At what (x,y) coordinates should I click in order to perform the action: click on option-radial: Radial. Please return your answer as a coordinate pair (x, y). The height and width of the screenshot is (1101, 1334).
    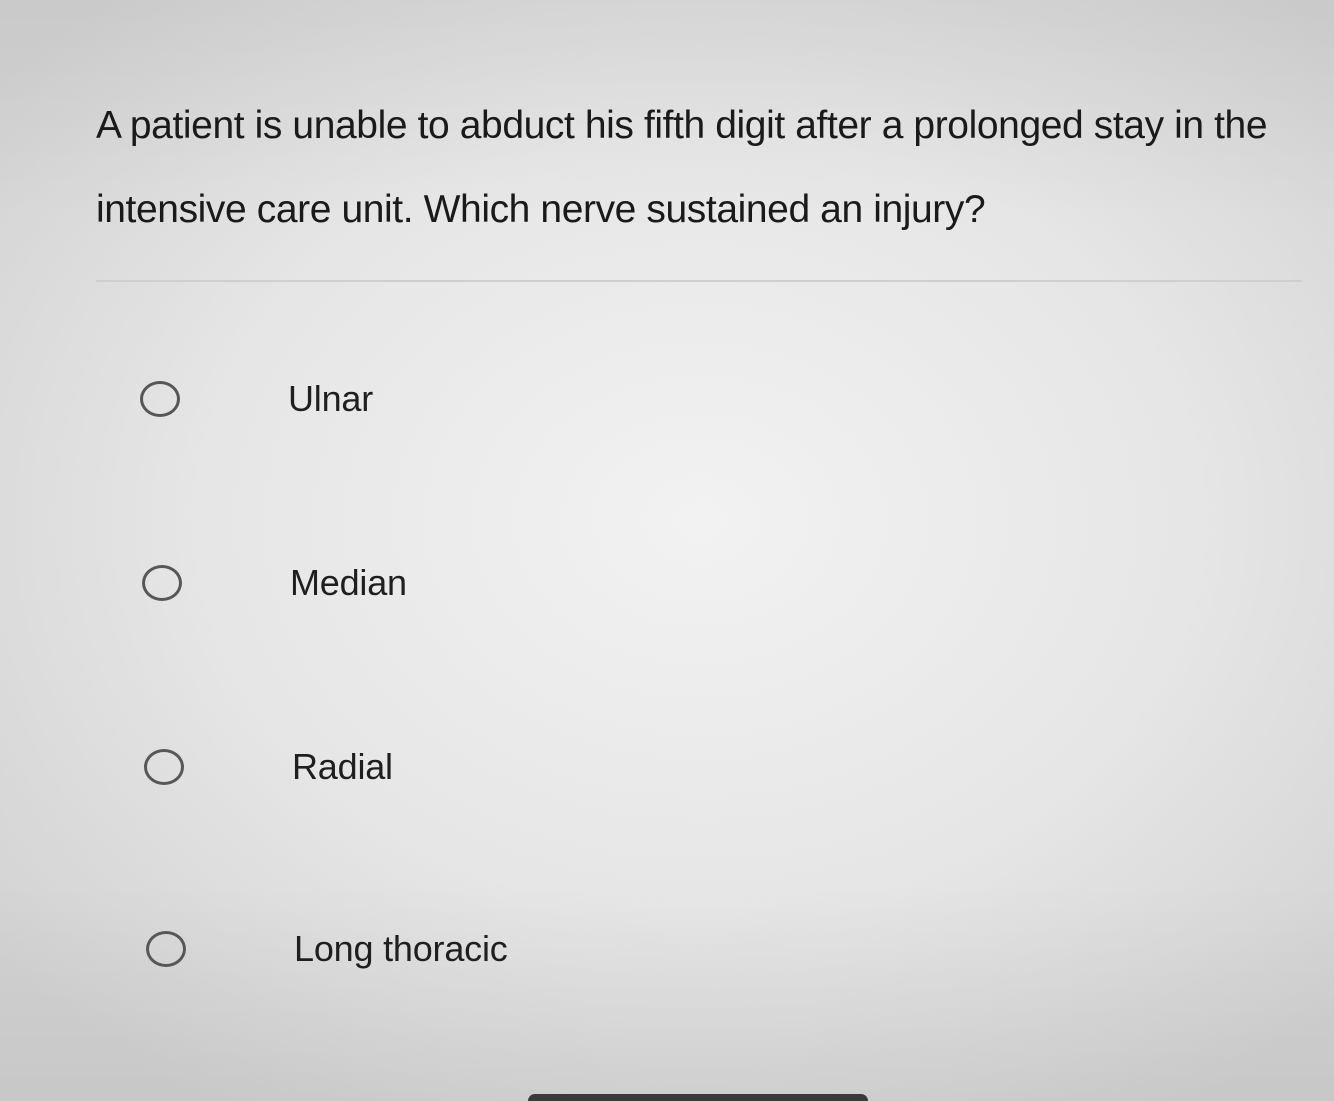
    Looking at the image, I should click on (494, 767).